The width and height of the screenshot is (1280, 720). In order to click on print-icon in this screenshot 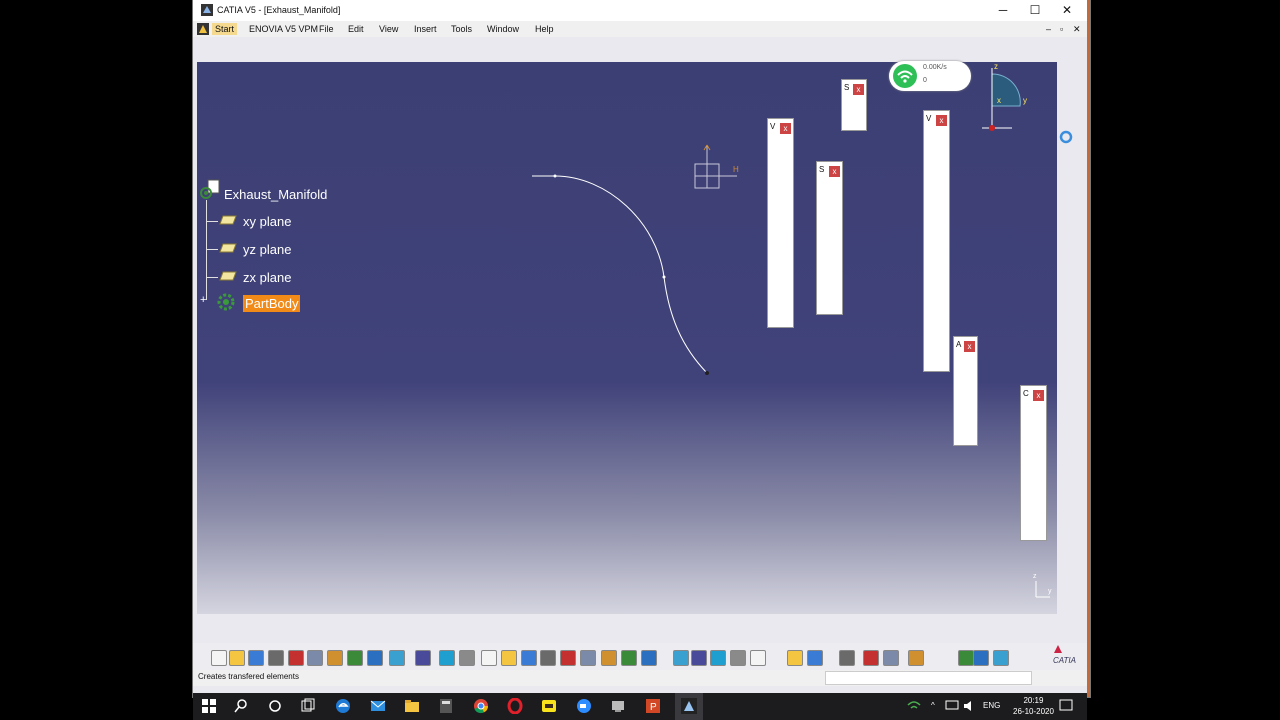, I will do `click(276, 658)`.